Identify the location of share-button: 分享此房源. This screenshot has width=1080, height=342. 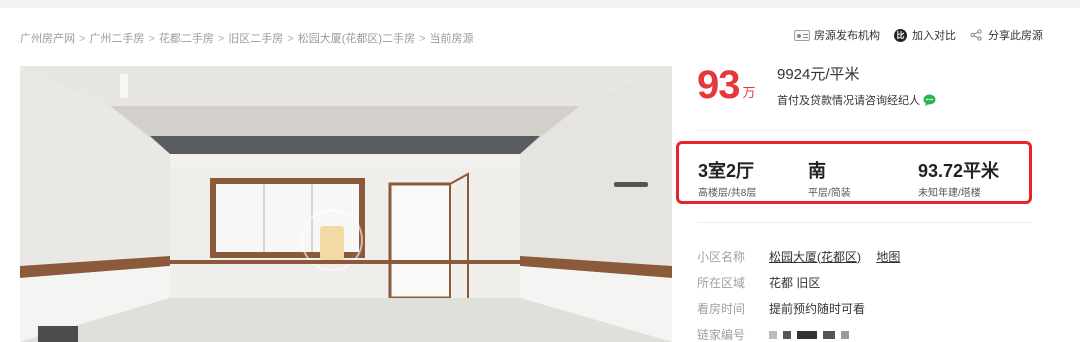
(1006, 35).